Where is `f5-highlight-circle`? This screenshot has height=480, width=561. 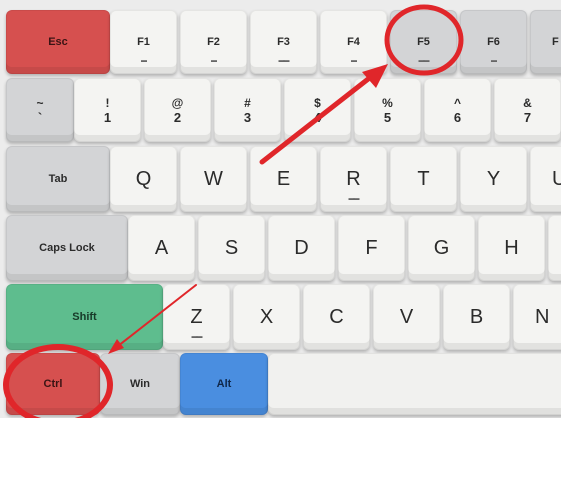
f5-highlight-circle is located at coordinates (424, 40).